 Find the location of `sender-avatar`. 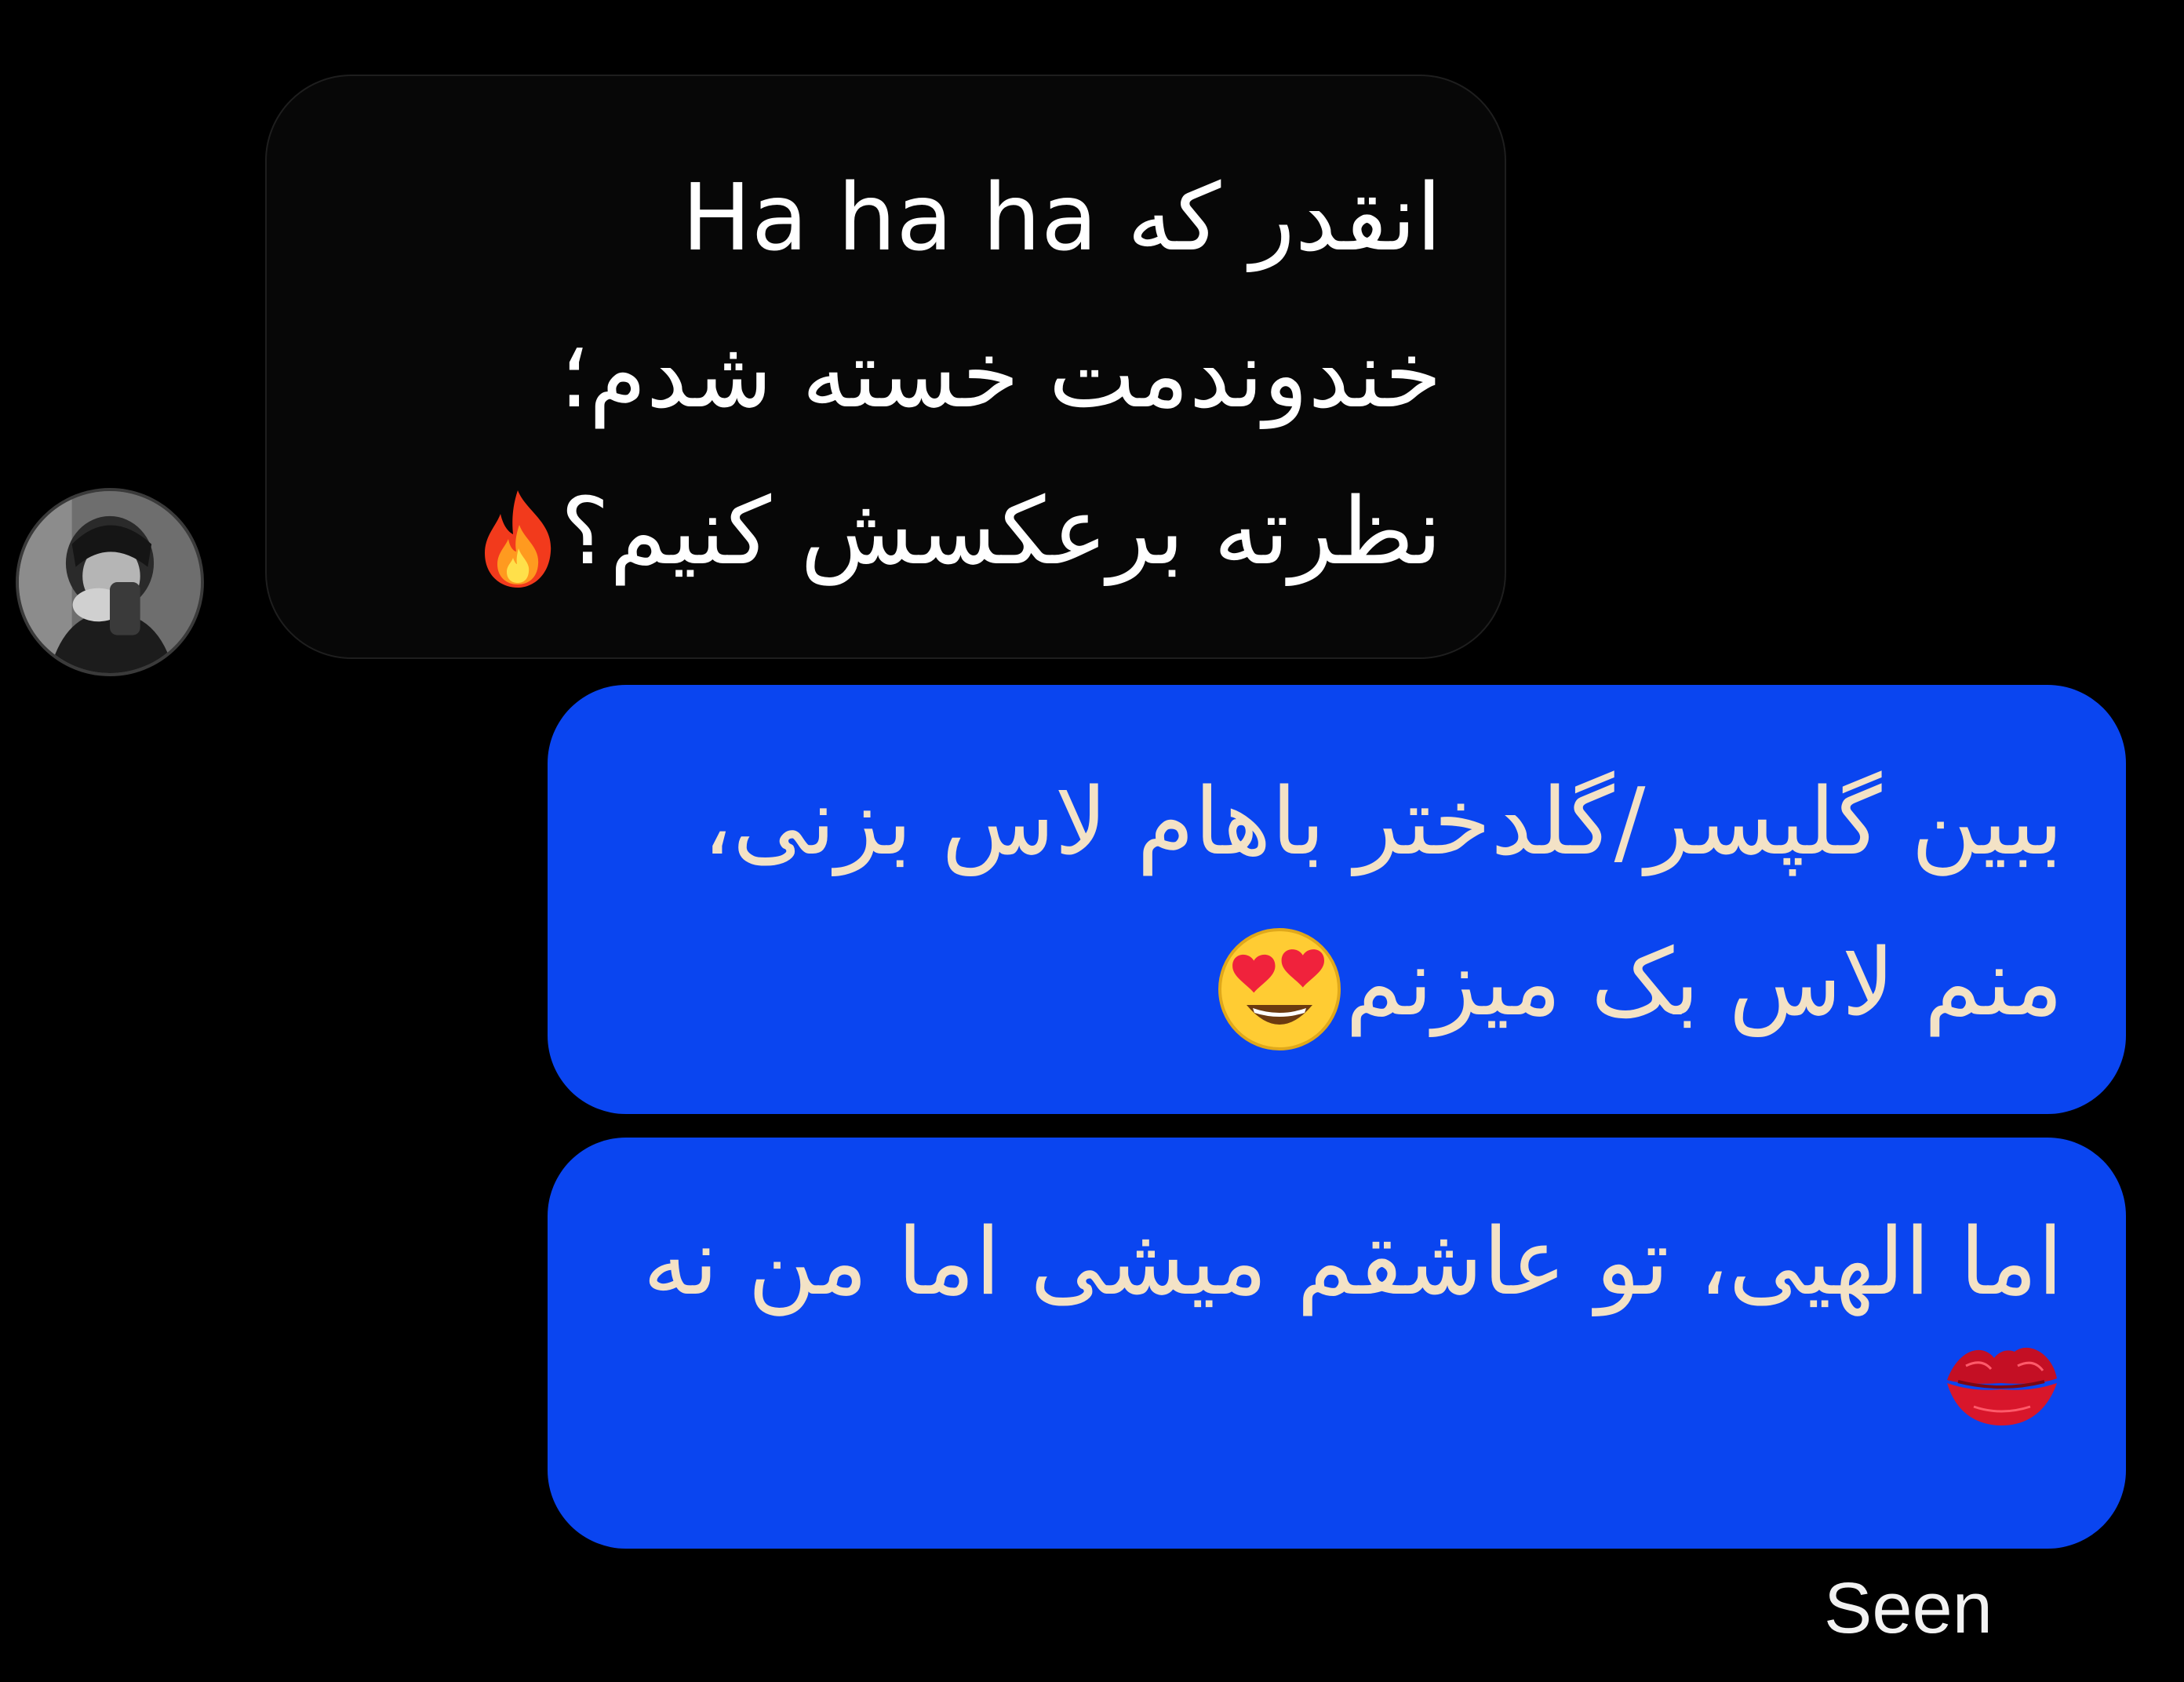

sender-avatar is located at coordinates (110, 582).